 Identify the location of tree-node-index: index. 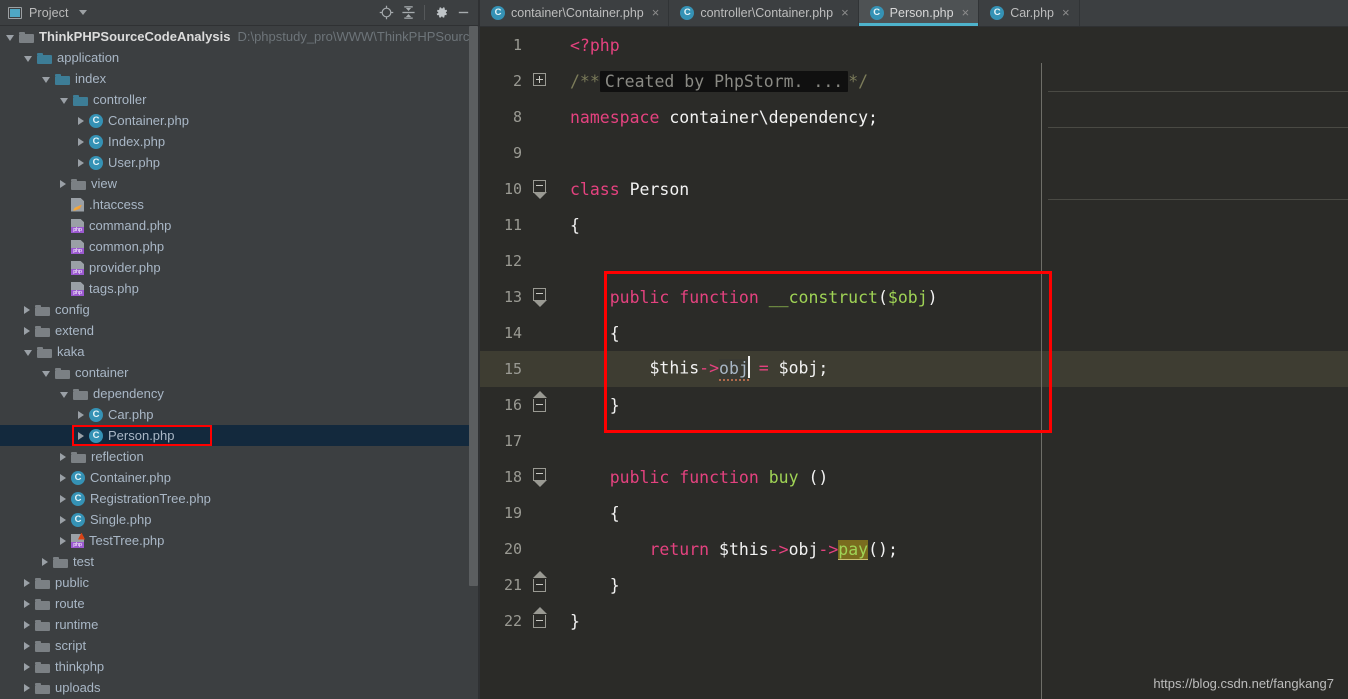
(240, 78).